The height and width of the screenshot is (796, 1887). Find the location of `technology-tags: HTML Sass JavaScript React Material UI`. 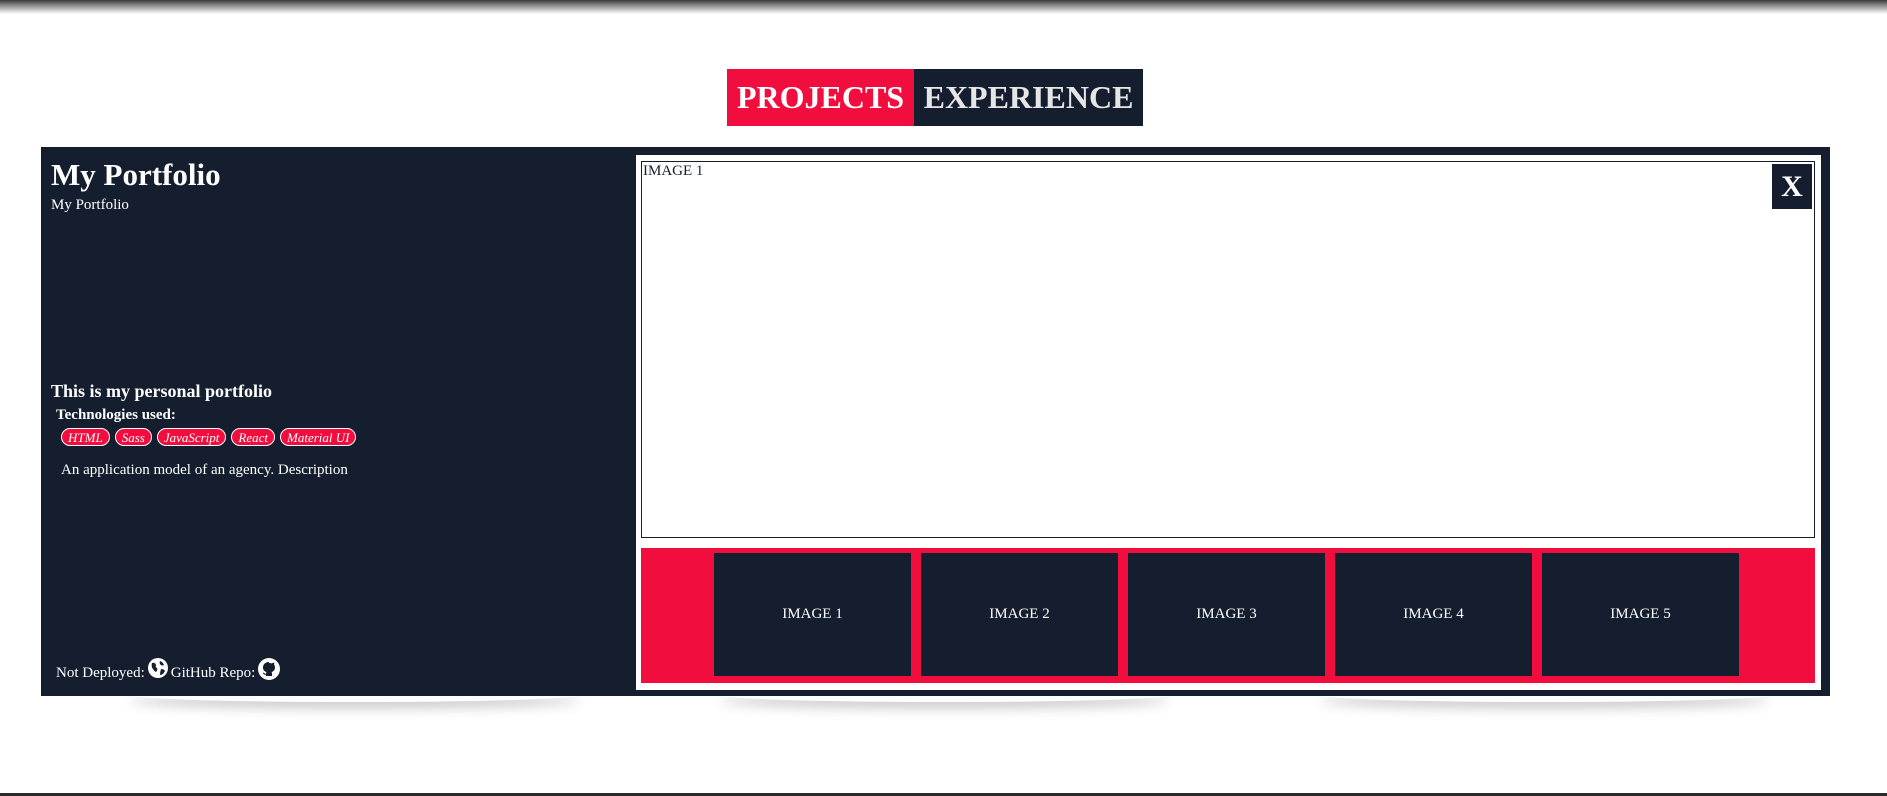

technology-tags: HTML Sass JavaScript React Material UI is located at coordinates (209, 437).